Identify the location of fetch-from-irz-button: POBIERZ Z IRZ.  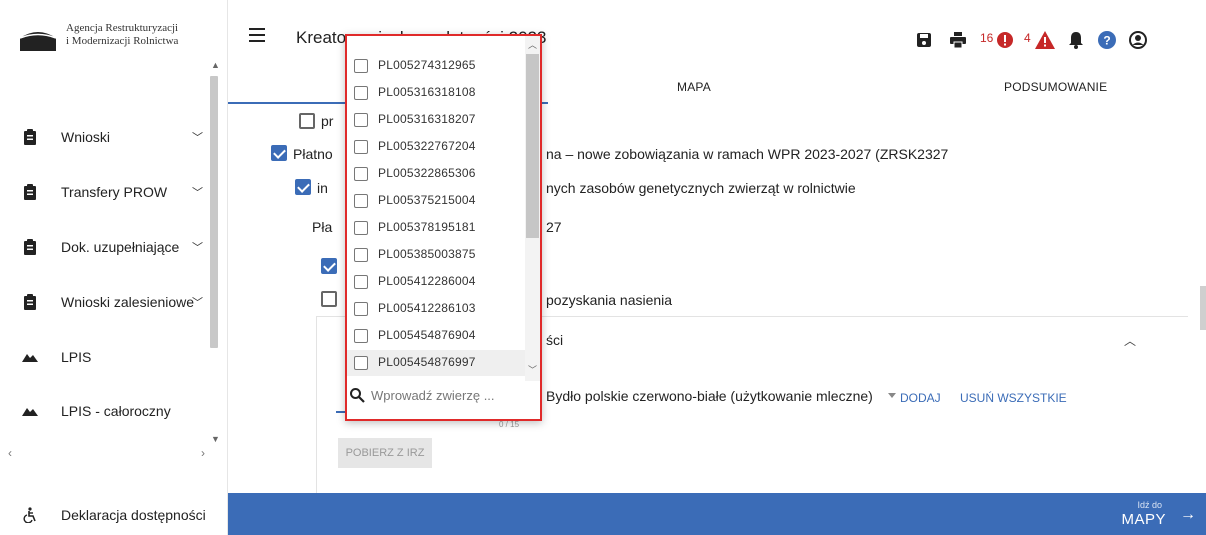
(385, 453).